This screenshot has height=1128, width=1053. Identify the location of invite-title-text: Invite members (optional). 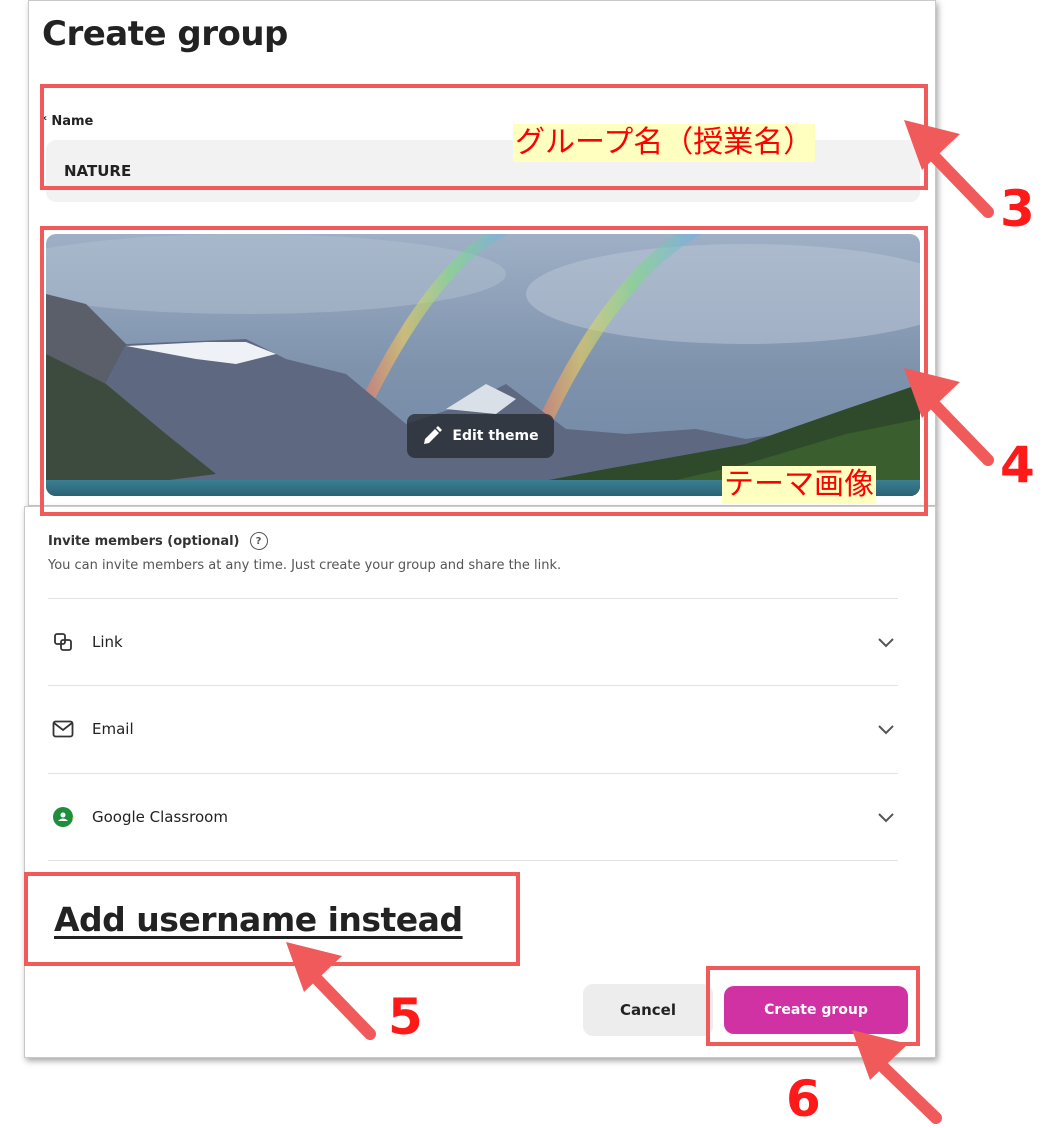
(144, 541).